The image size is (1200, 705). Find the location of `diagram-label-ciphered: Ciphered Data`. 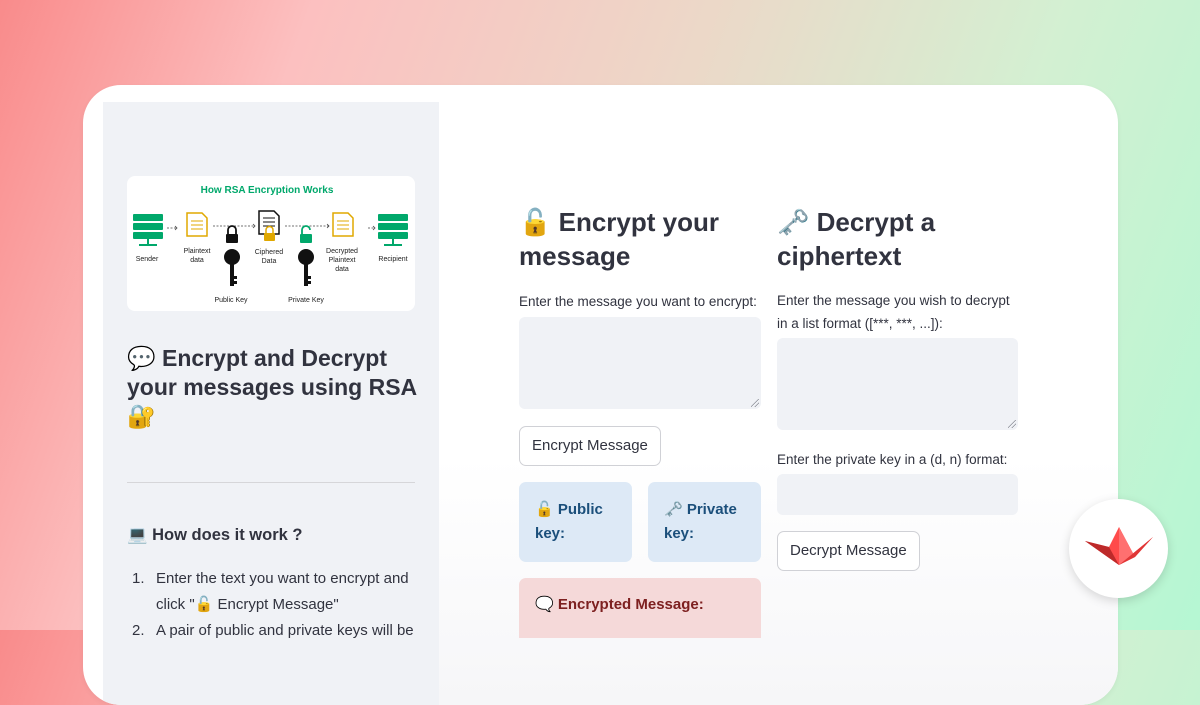

diagram-label-ciphered: Ciphered Data is located at coordinates (269, 257).